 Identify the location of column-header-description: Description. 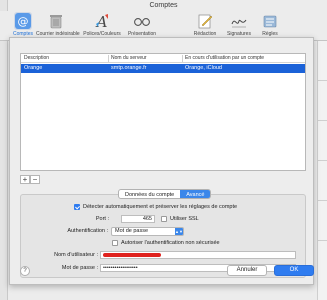
(36, 58).